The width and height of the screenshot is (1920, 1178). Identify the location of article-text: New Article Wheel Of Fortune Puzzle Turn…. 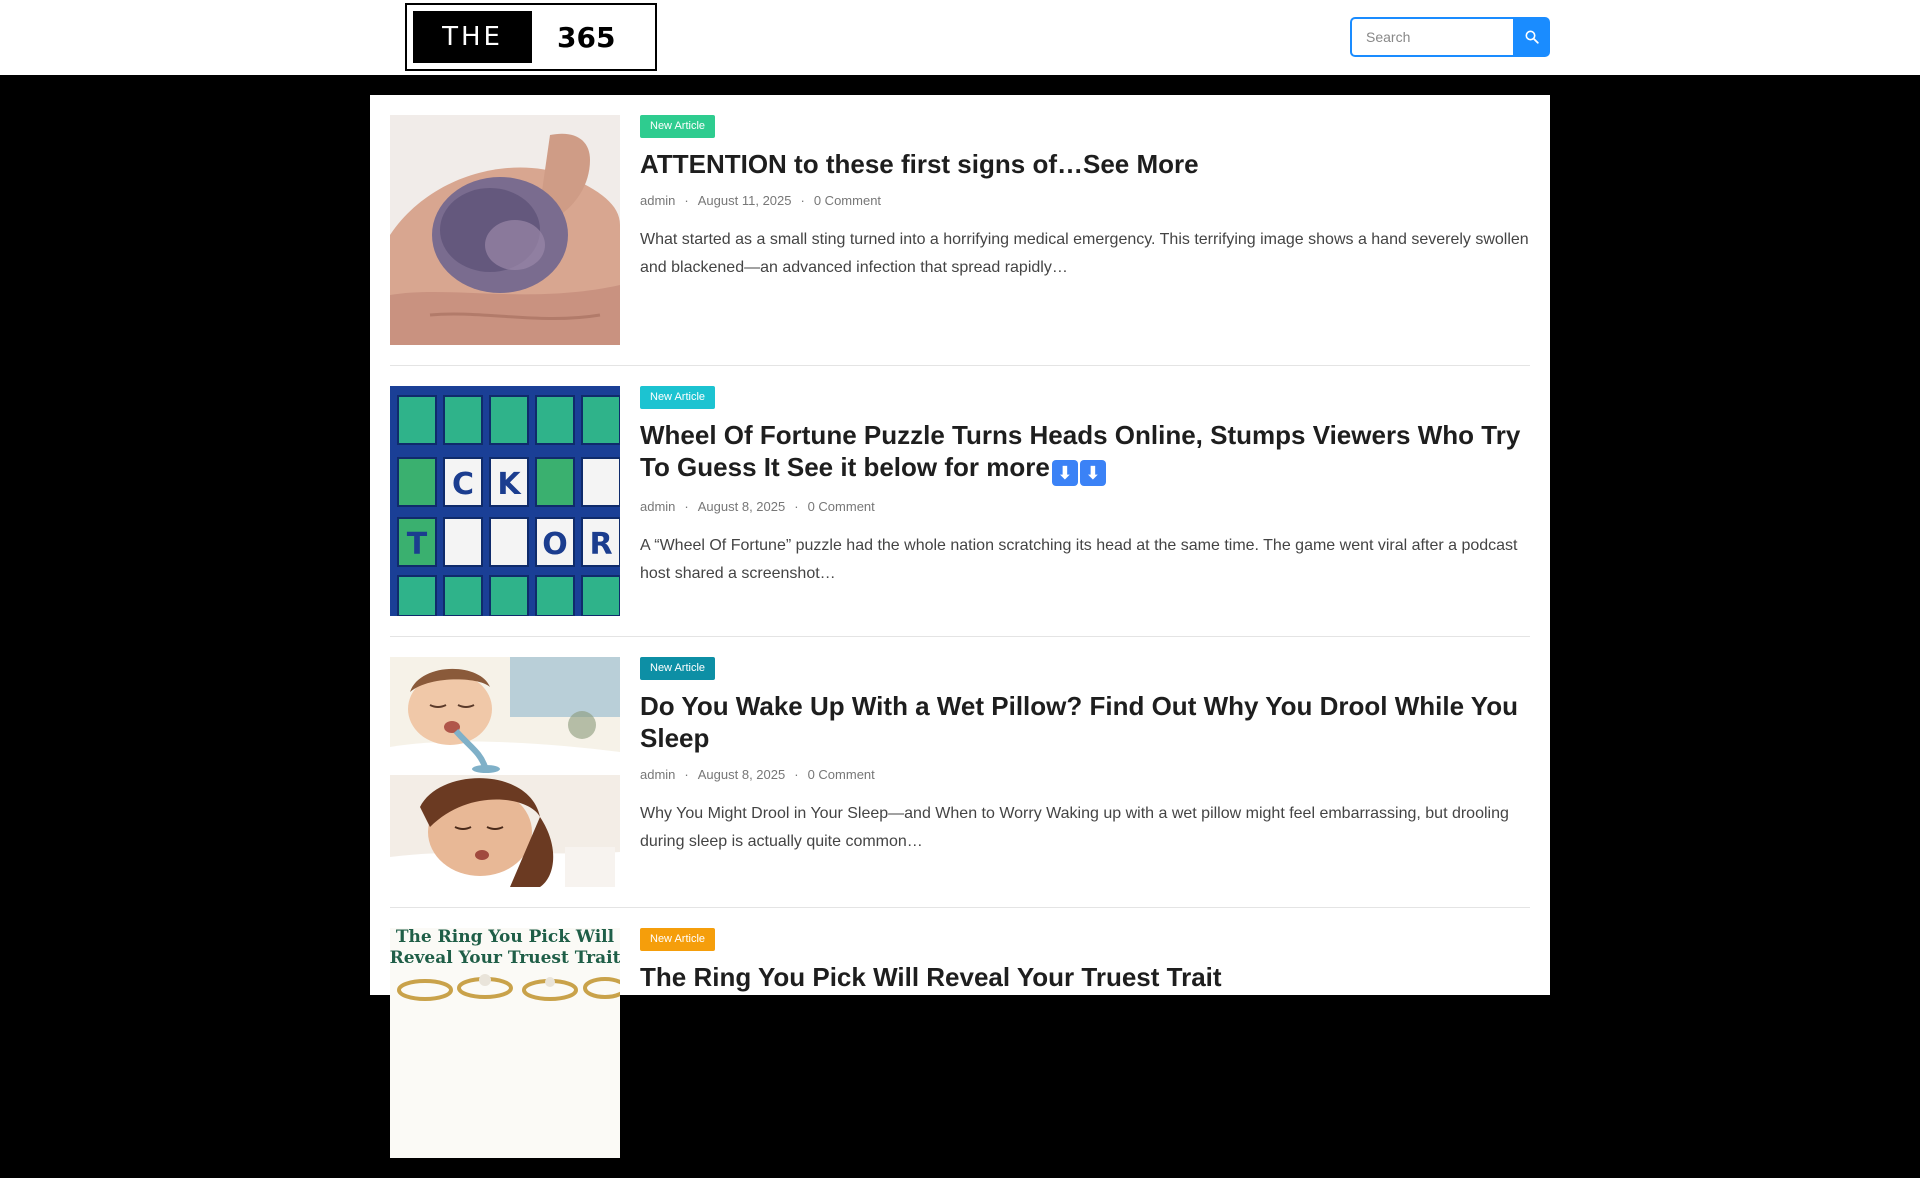
(1085, 487).